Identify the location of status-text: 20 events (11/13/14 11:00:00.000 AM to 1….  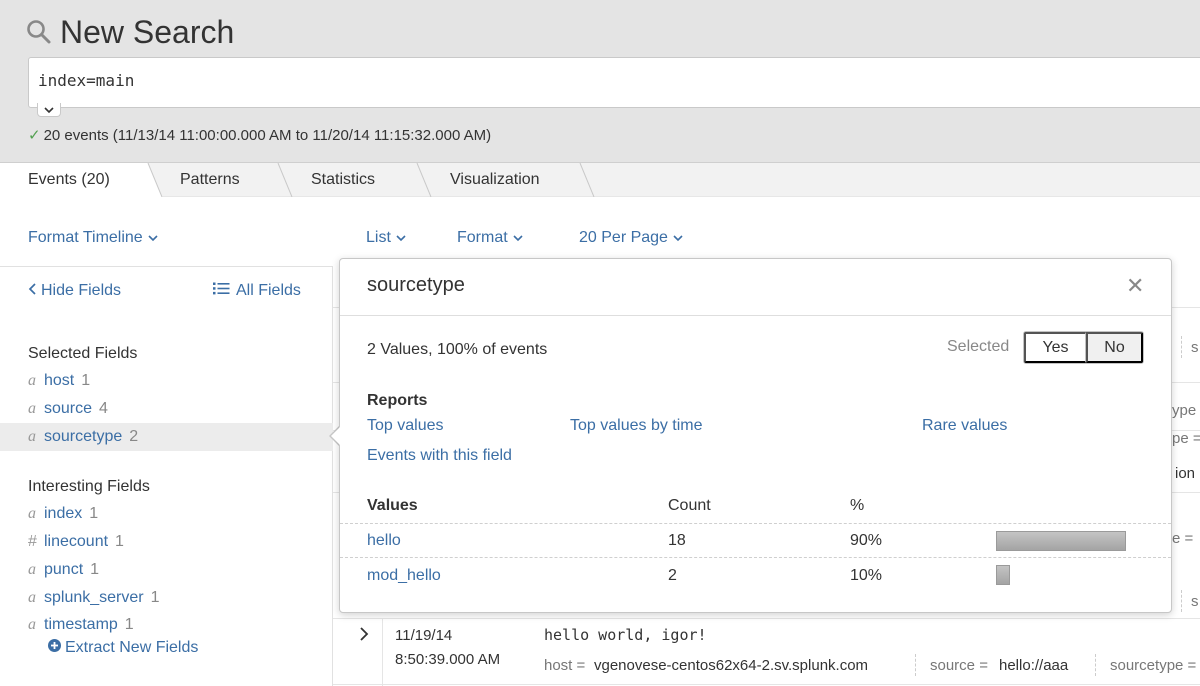
(267, 135).